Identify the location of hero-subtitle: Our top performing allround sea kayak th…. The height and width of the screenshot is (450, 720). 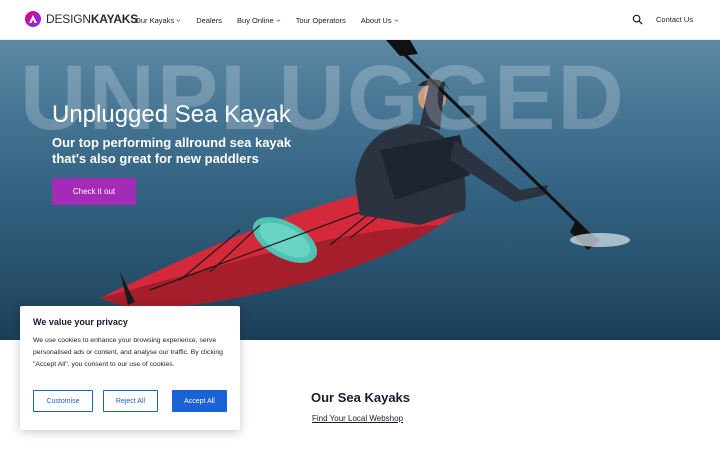
(172, 150).